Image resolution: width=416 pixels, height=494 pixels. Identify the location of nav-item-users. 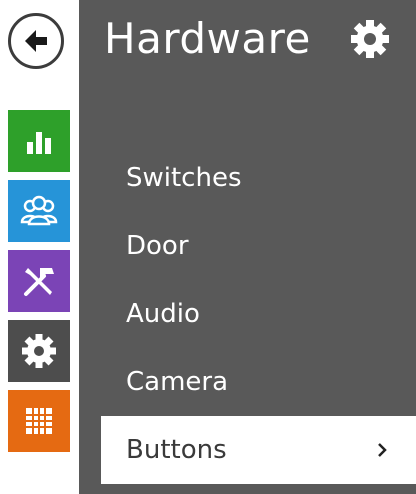
(39, 211).